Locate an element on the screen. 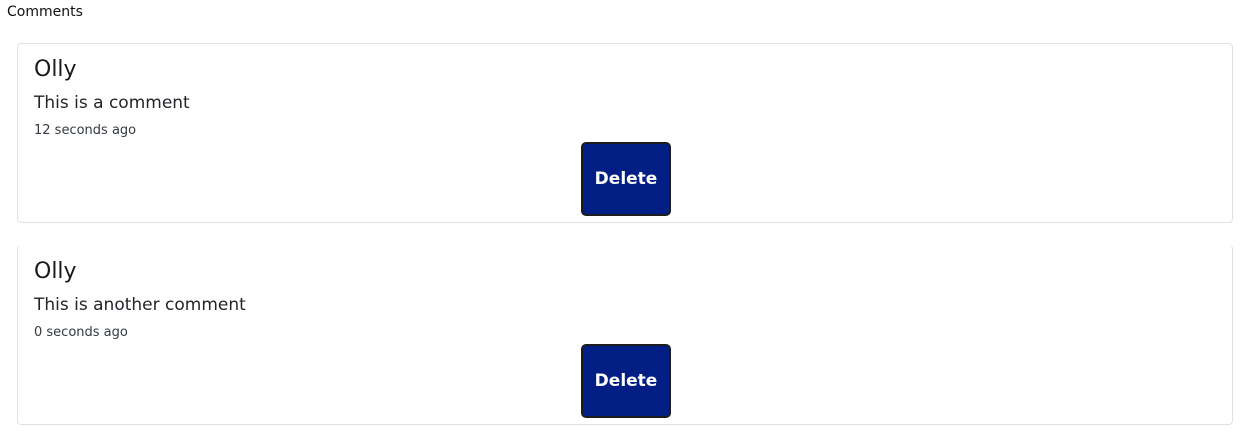 This screenshot has height=434, width=1253. comment-timestamp: 12 seconds ago is located at coordinates (85, 130).